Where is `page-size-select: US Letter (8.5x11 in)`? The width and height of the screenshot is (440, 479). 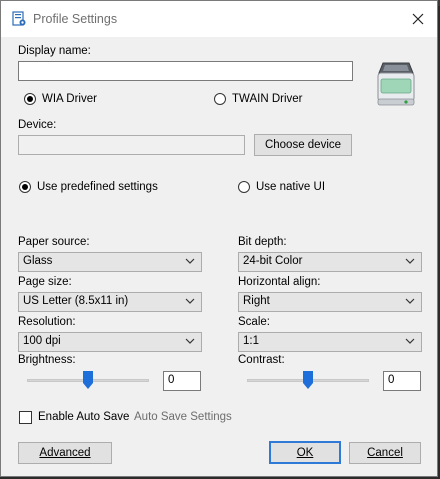 page-size-select: US Letter (8.5x11 in) is located at coordinates (110, 302).